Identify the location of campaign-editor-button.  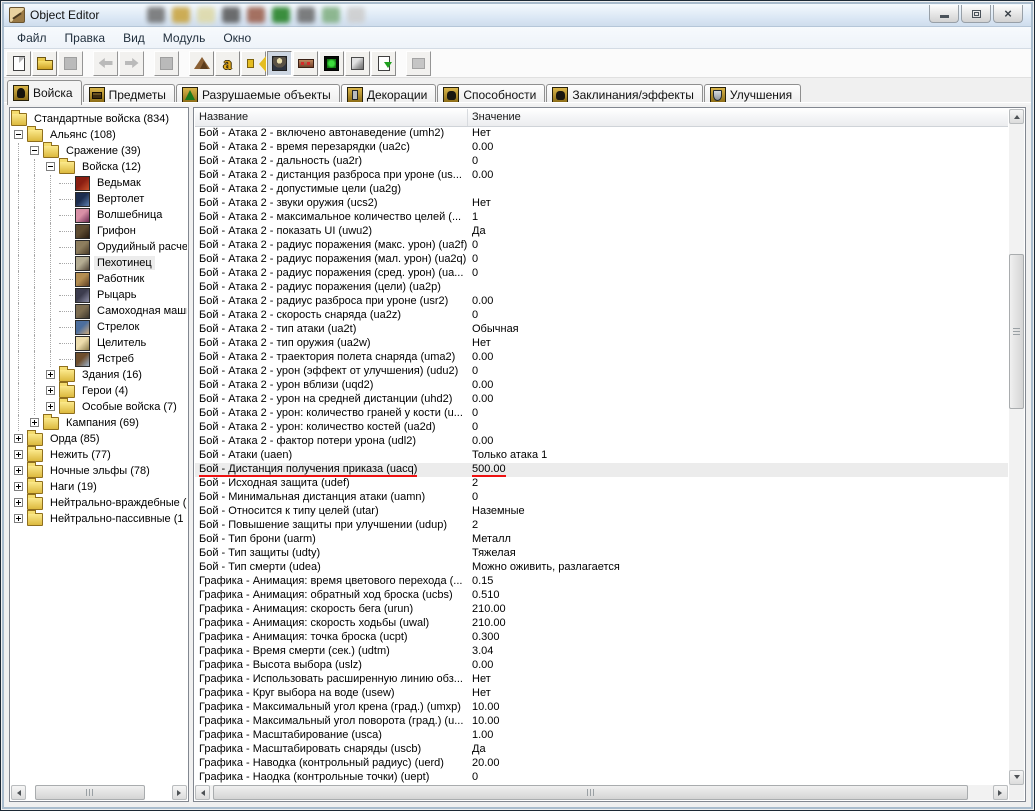
(305, 63).